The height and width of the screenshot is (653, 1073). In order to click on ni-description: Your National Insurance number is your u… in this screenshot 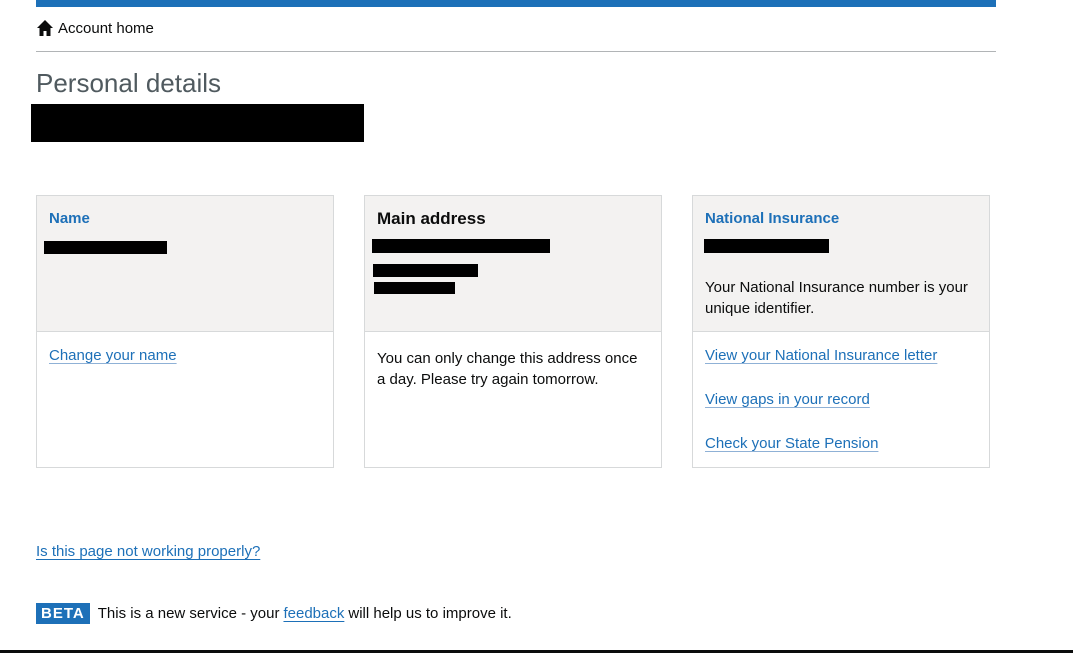, I will do `click(836, 298)`.